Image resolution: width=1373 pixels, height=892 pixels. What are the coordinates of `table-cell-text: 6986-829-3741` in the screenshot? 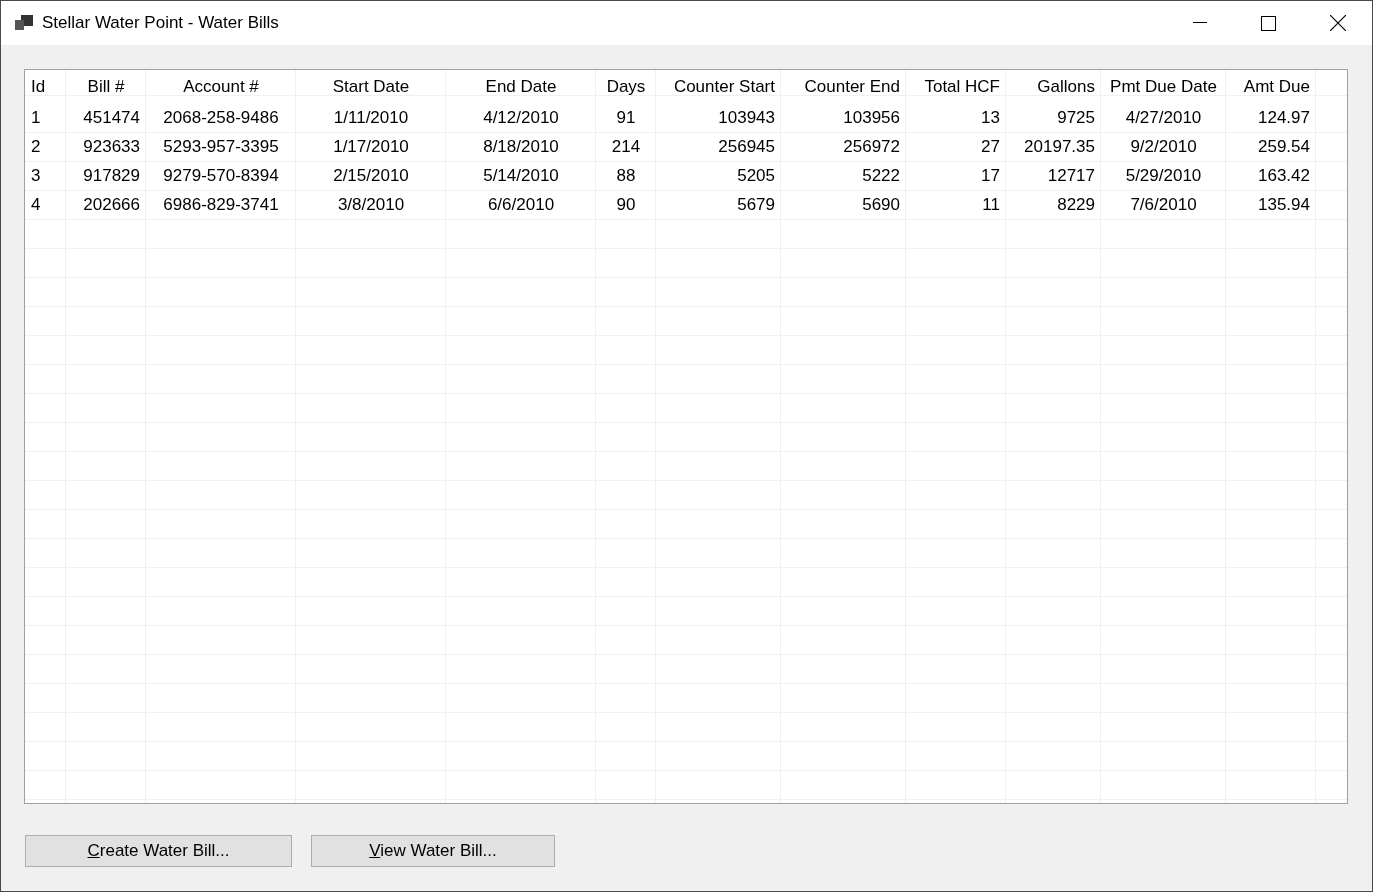 It's located at (221, 205).